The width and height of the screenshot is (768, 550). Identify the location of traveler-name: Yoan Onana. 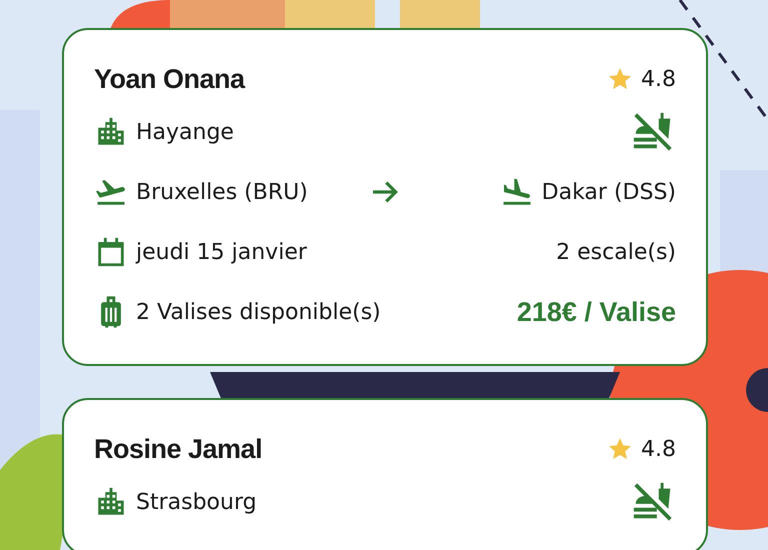
(169, 79).